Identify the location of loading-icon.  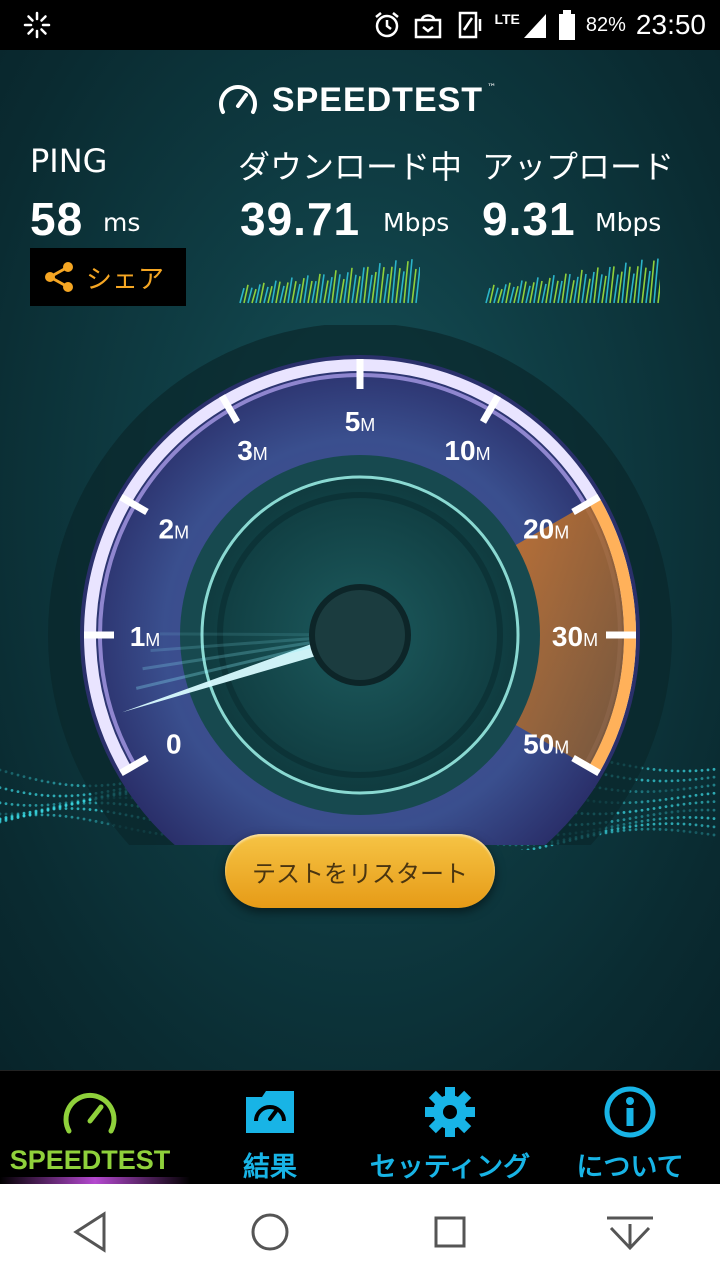
(37, 25).